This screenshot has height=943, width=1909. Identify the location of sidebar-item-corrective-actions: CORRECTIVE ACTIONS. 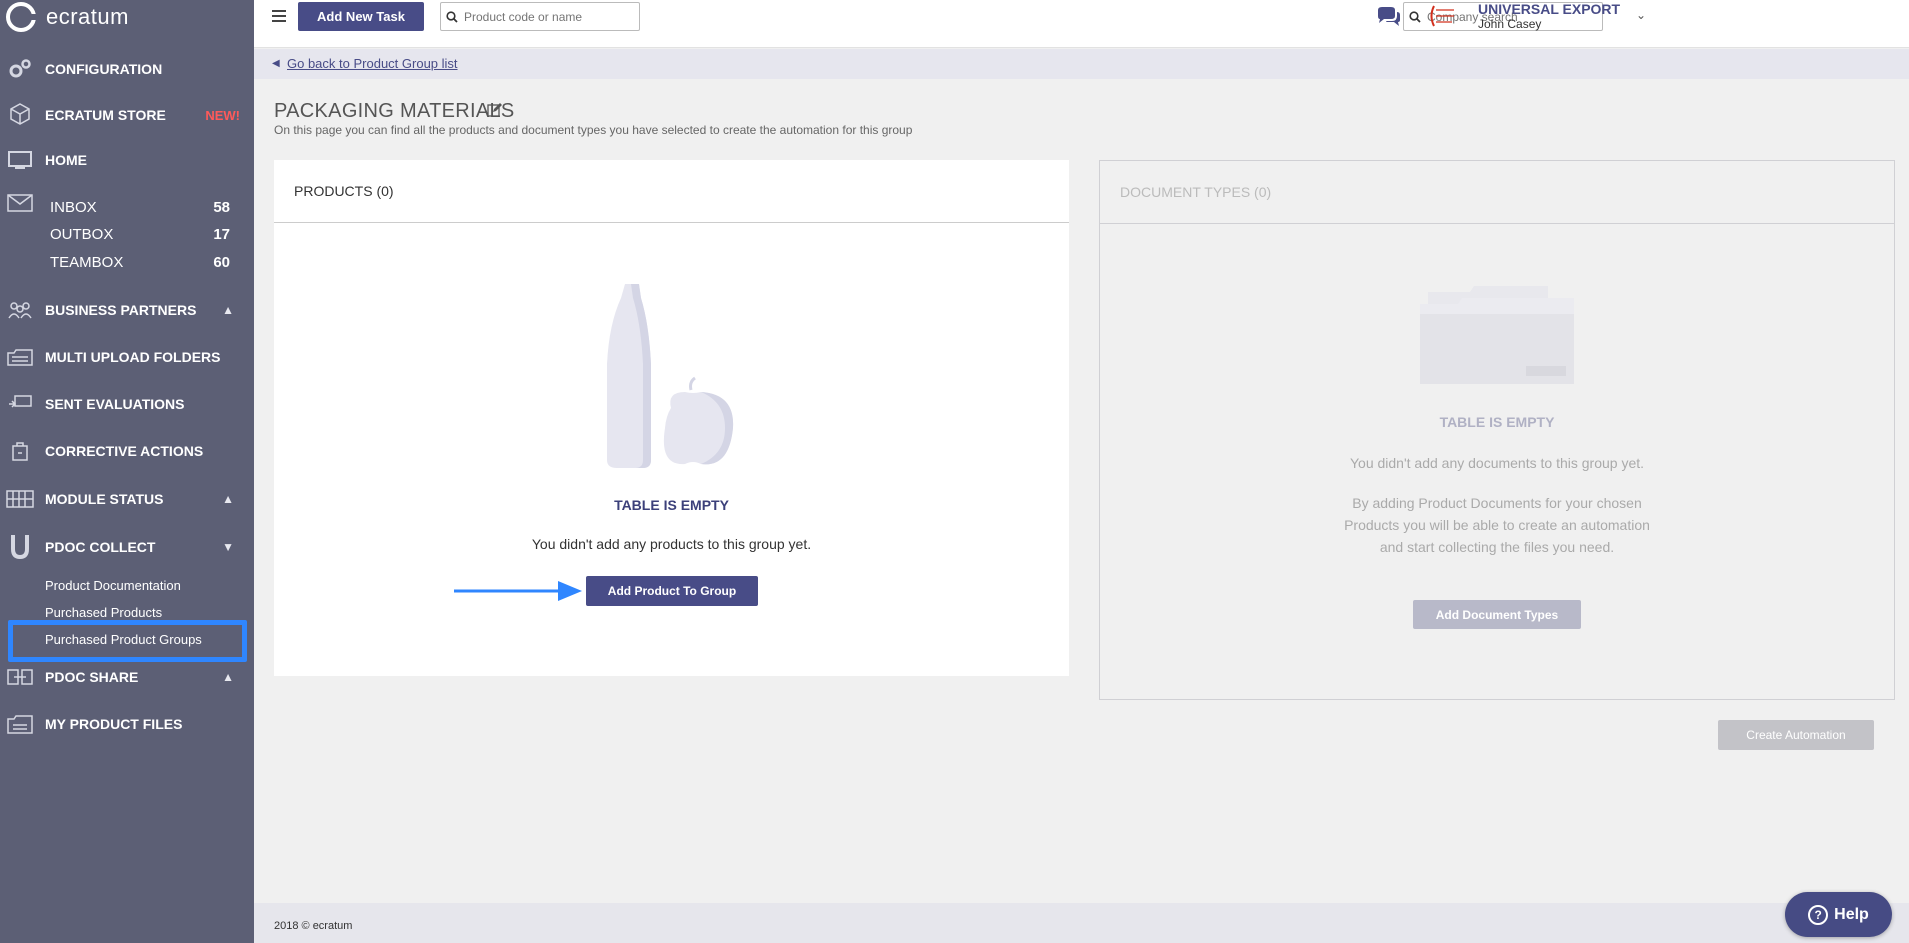
(127, 451).